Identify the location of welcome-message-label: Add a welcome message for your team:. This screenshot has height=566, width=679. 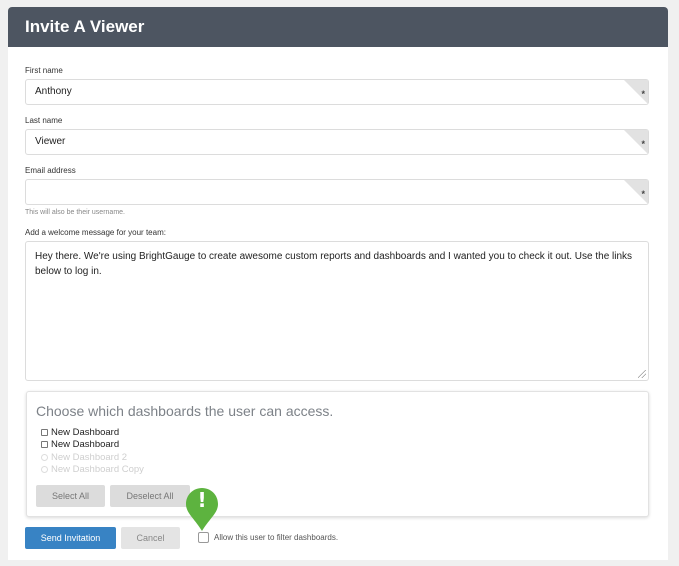
(95, 232).